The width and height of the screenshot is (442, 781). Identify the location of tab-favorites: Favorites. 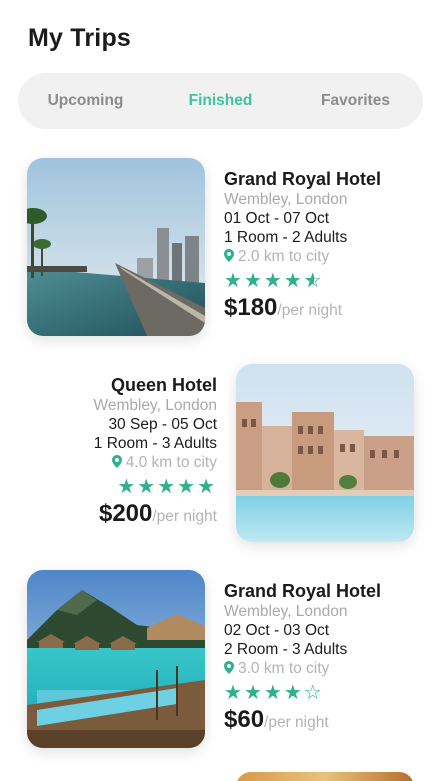
(355, 101).